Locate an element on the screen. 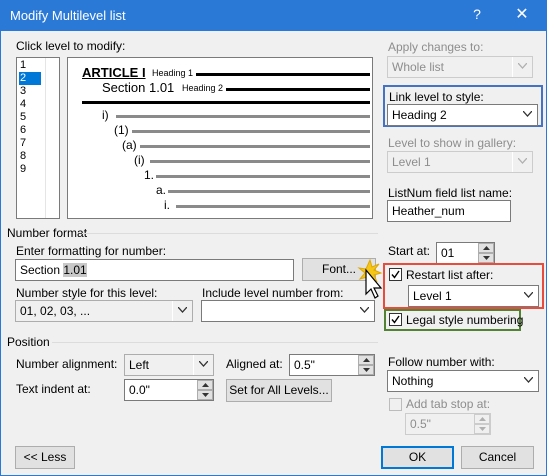  number-format-input: Section 1.01 is located at coordinates (154, 270).